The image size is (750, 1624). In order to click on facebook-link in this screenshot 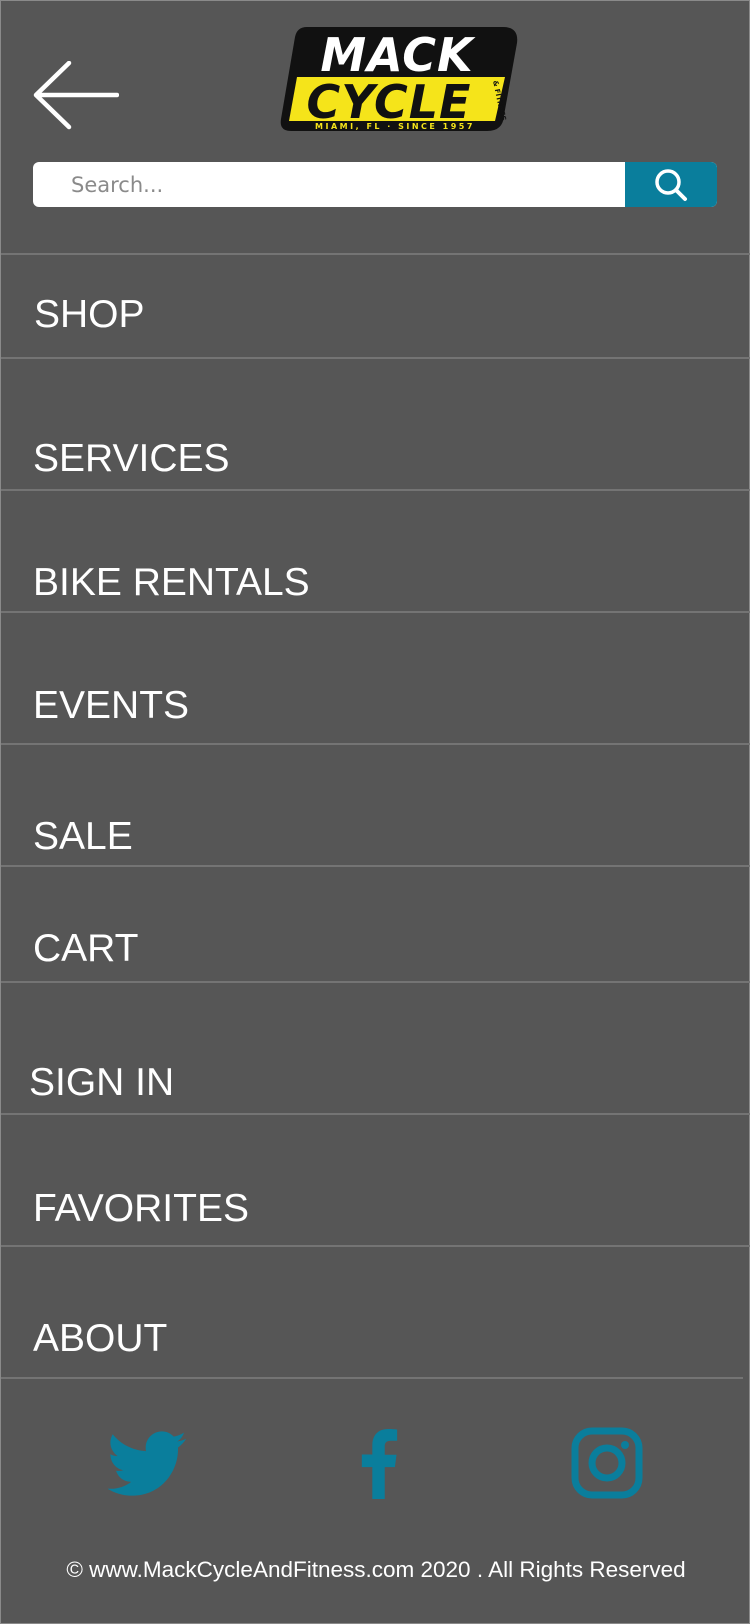, I will do `click(379, 1464)`.